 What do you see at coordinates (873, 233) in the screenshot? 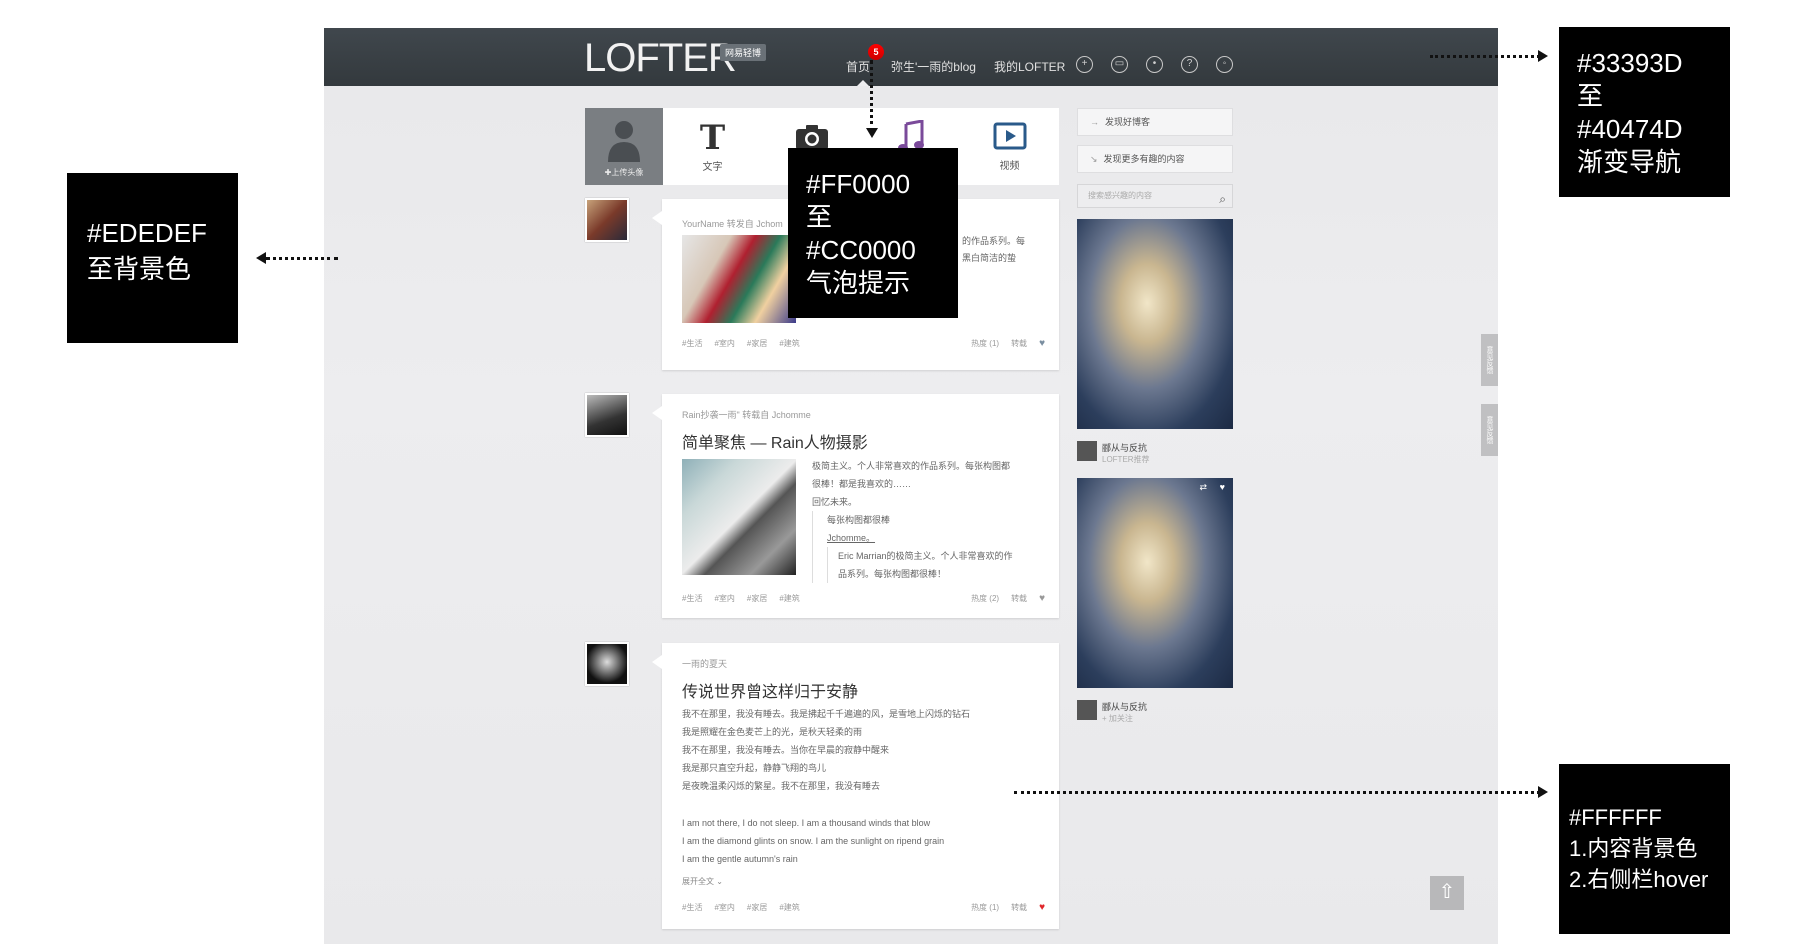
I see `annotation-bubble-color: #FF0000 至 #CC0000 气泡提示` at bounding box center [873, 233].